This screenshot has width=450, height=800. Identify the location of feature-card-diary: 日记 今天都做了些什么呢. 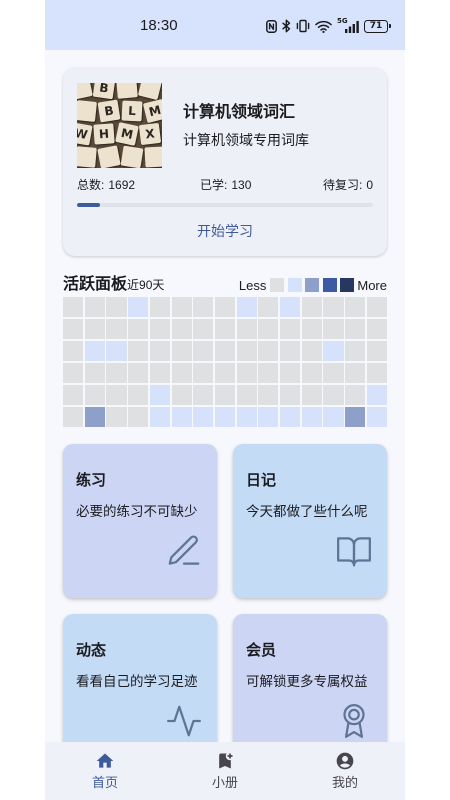
(310, 521).